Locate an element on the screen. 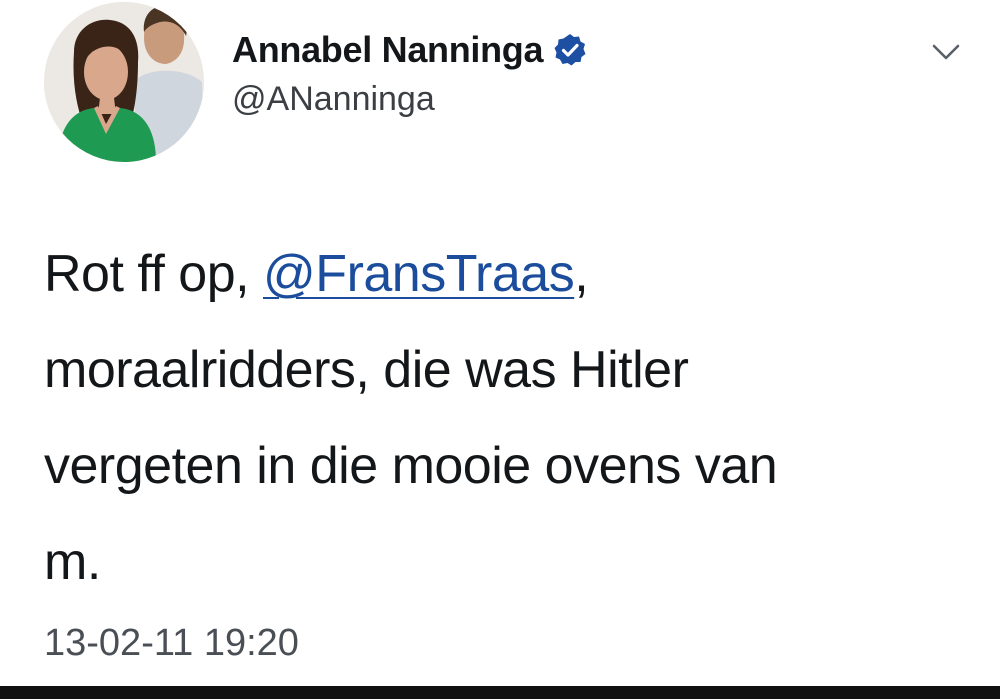  display-name: Annabel Nanninga is located at coordinates (388, 50).